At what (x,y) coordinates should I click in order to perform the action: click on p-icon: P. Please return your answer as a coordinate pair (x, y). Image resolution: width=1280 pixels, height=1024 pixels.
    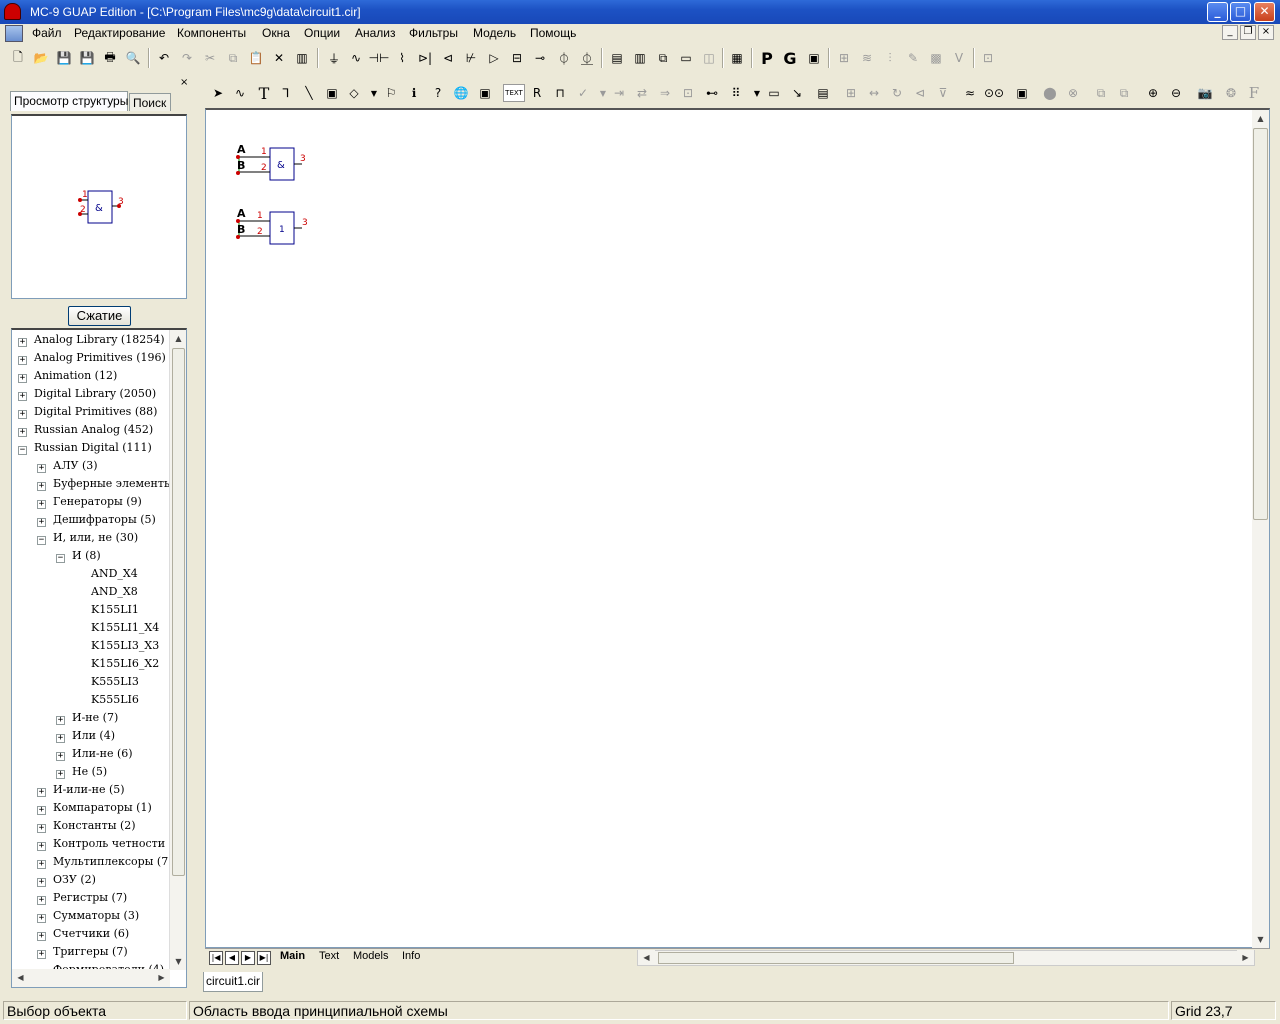
    Looking at the image, I should click on (767, 58).